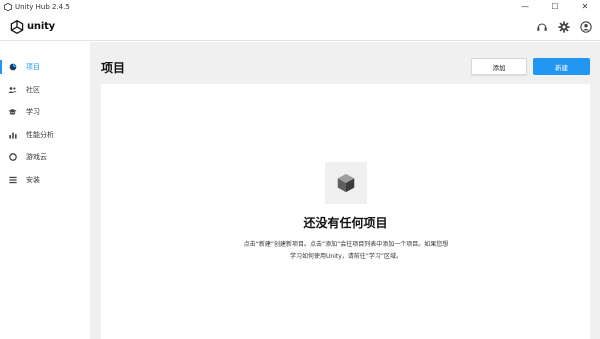 The width and height of the screenshot is (600, 339). What do you see at coordinates (561, 66) in the screenshot?
I see `new-project-button: 新建` at bounding box center [561, 66].